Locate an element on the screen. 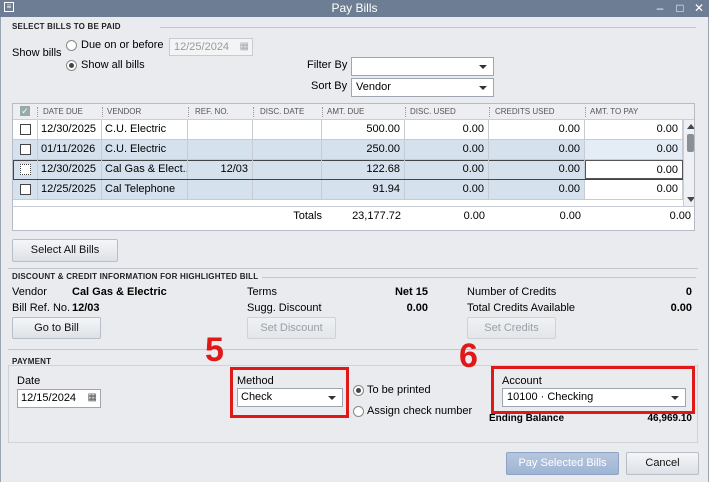 The width and height of the screenshot is (709, 482). account-value: 10100 · Checking is located at coordinates (550, 397).